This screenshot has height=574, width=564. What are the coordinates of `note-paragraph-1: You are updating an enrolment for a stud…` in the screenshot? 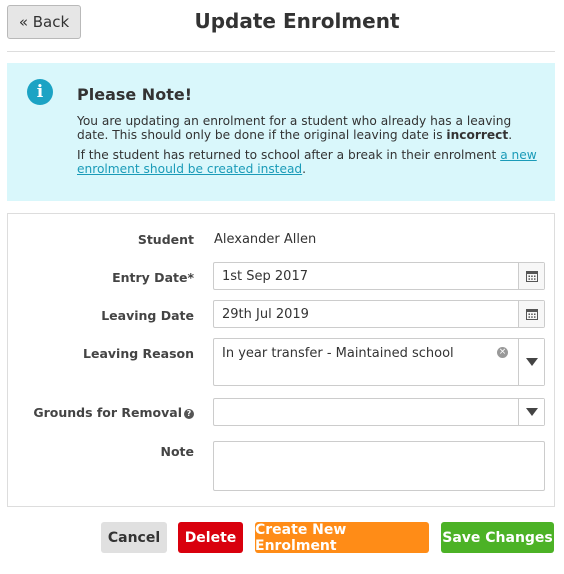 It's located at (295, 128).